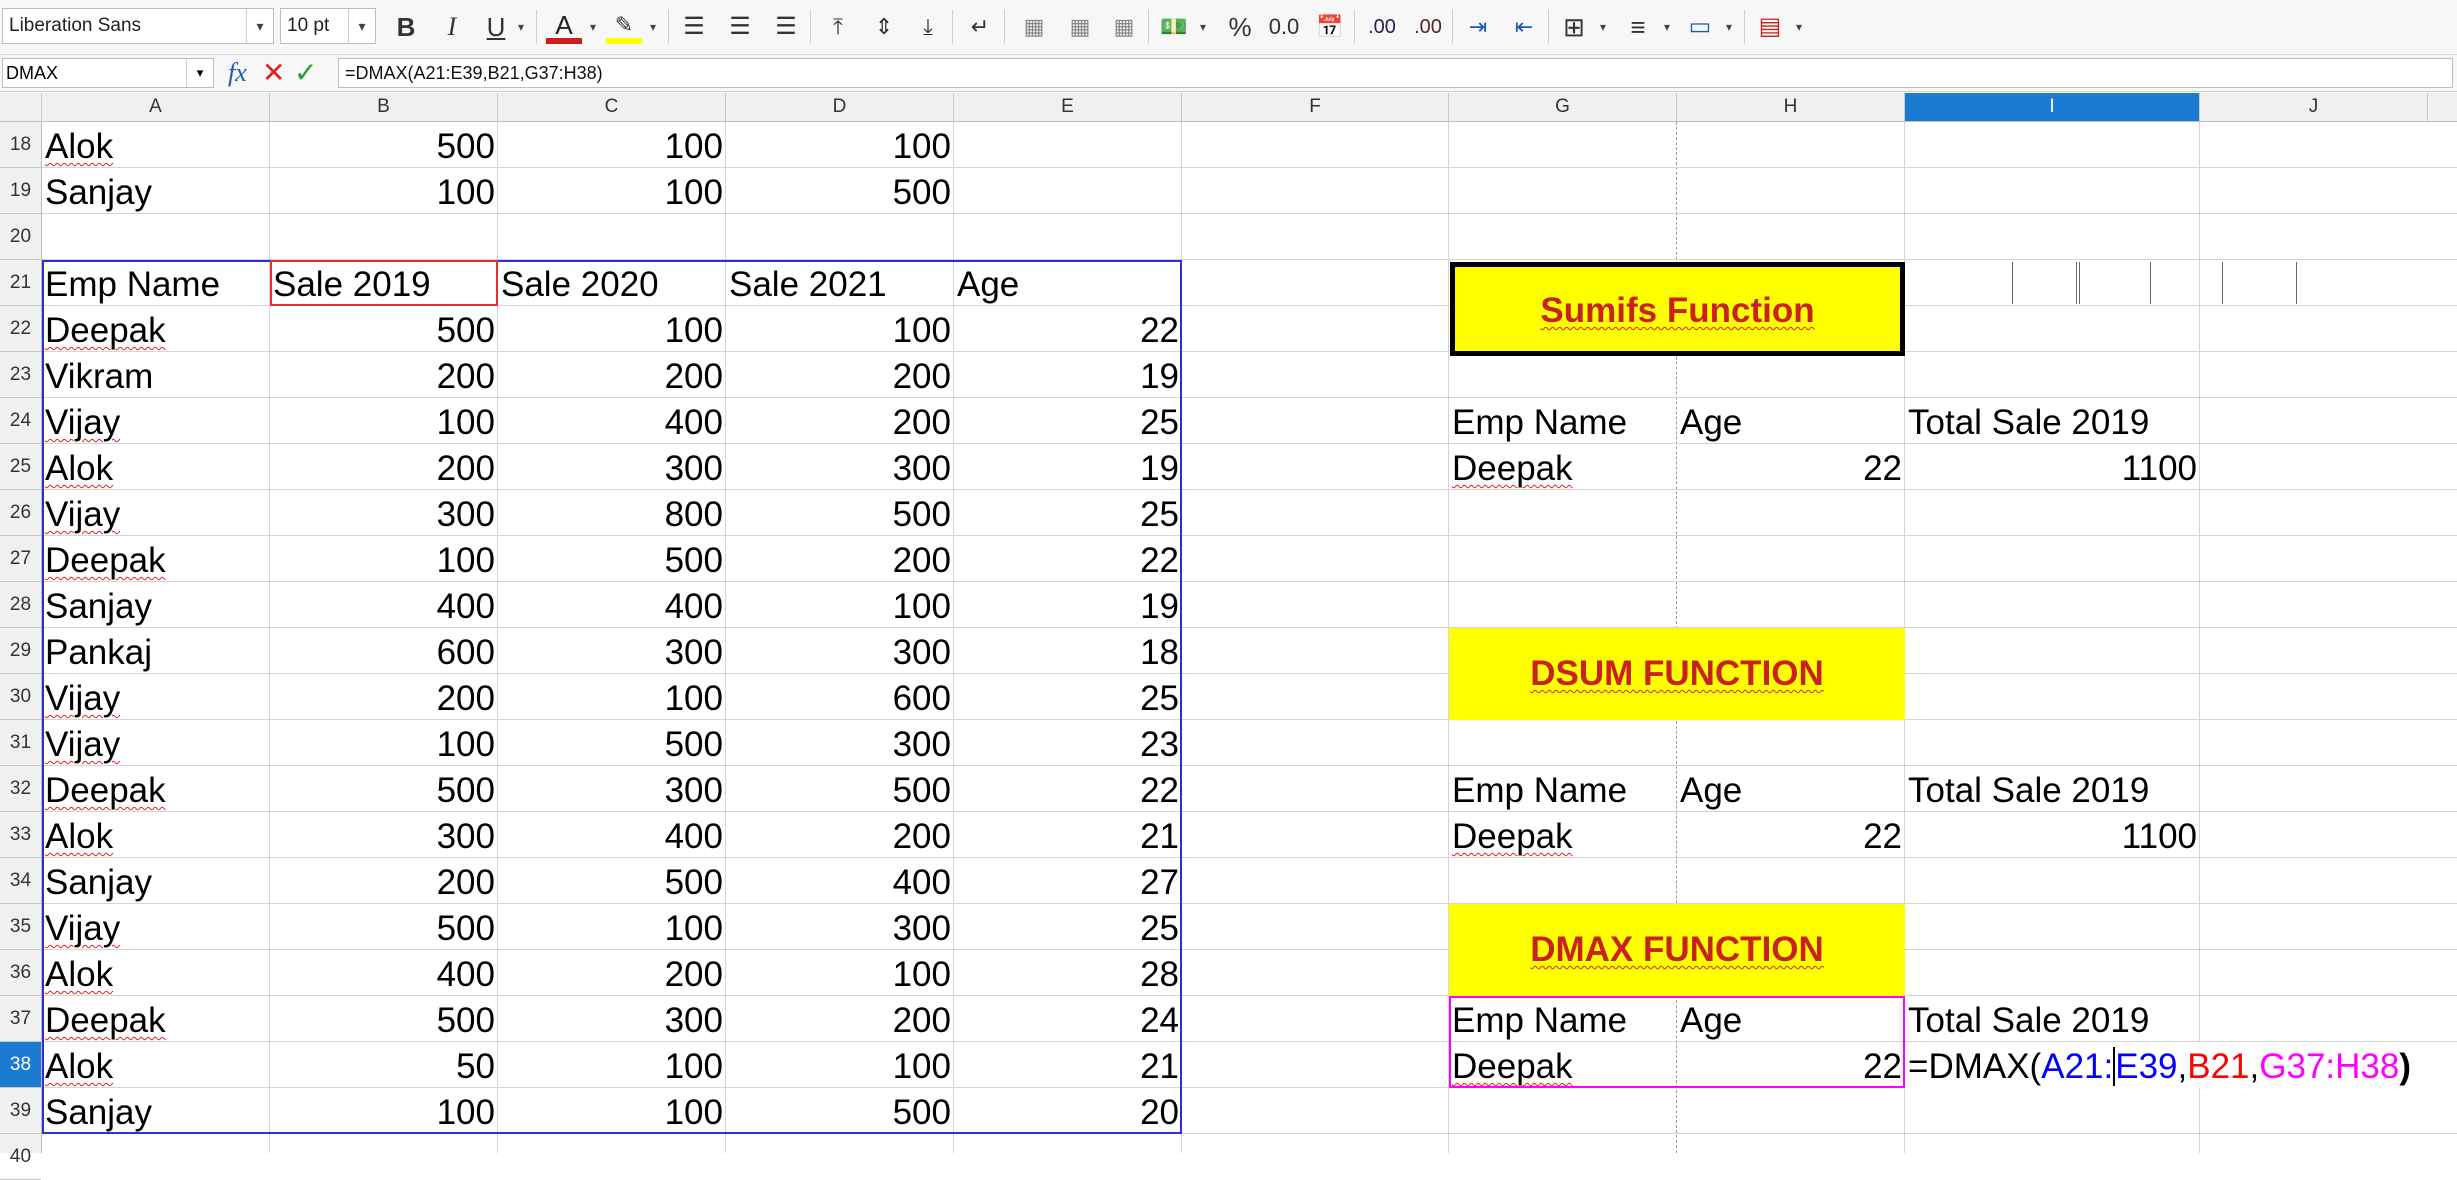  Describe the element at coordinates (305, 73) in the screenshot. I see `accept-icon: ✓` at that location.